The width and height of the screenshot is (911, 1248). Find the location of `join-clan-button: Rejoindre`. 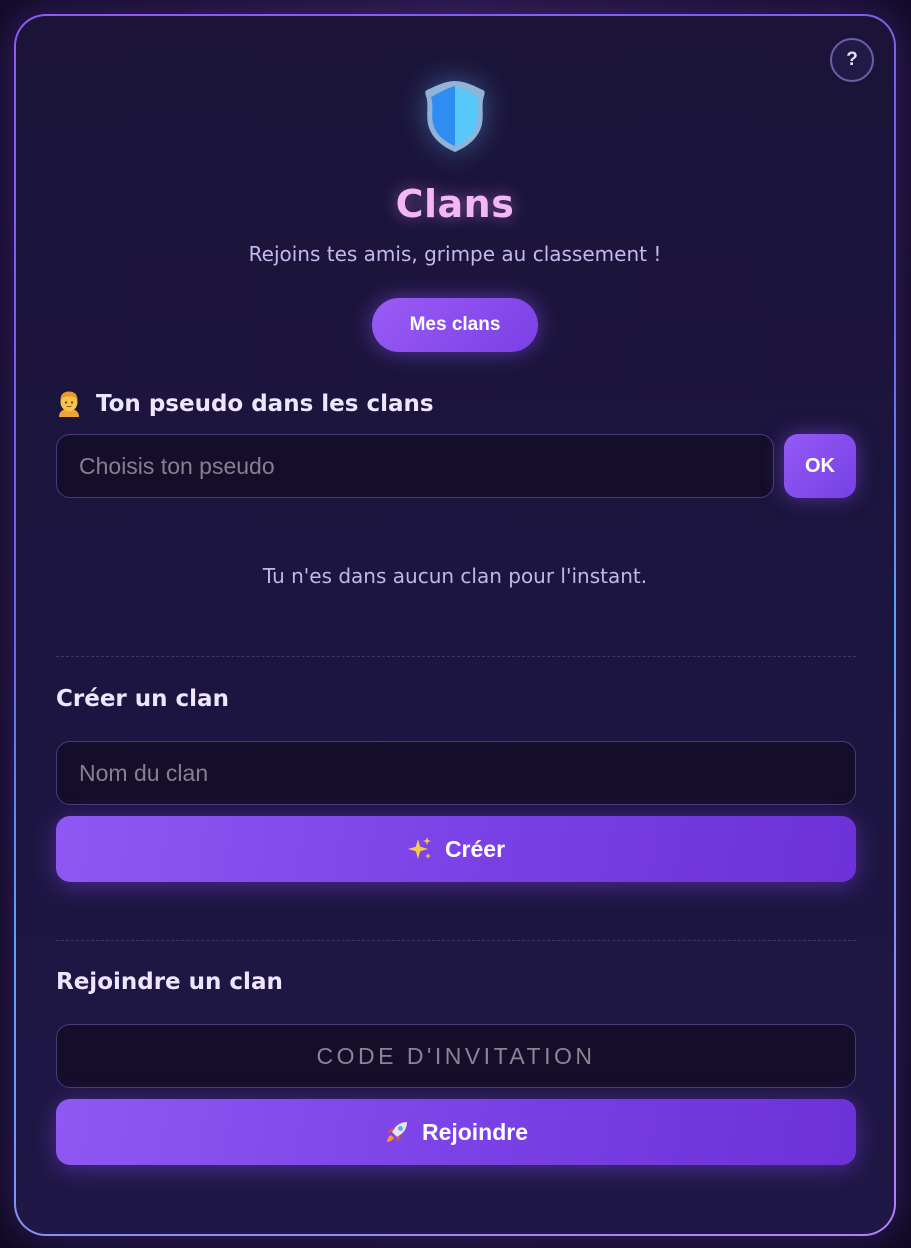

join-clan-button: Rejoindre is located at coordinates (456, 1132).